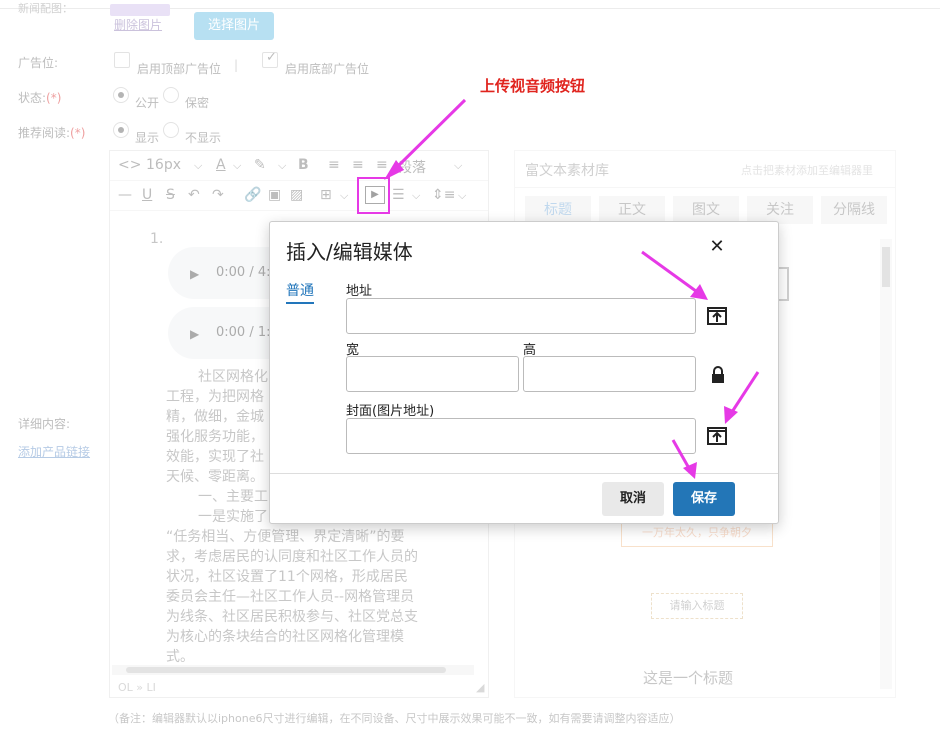  What do you see at coordinates (681, 455) in the screenshot?
I see `arrow-to-save-button` at bounding box center [681, 455].